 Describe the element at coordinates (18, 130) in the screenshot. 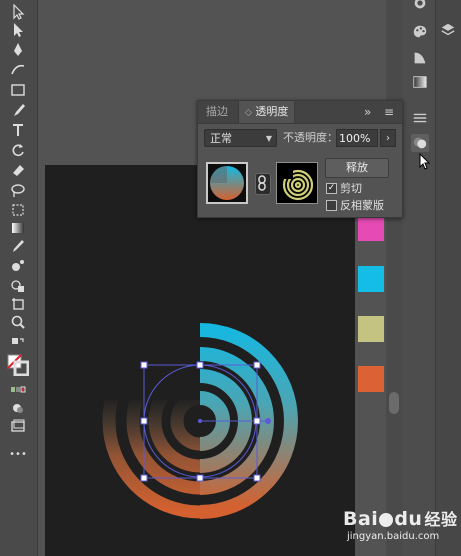

I see `type-tool-icon` at that location.